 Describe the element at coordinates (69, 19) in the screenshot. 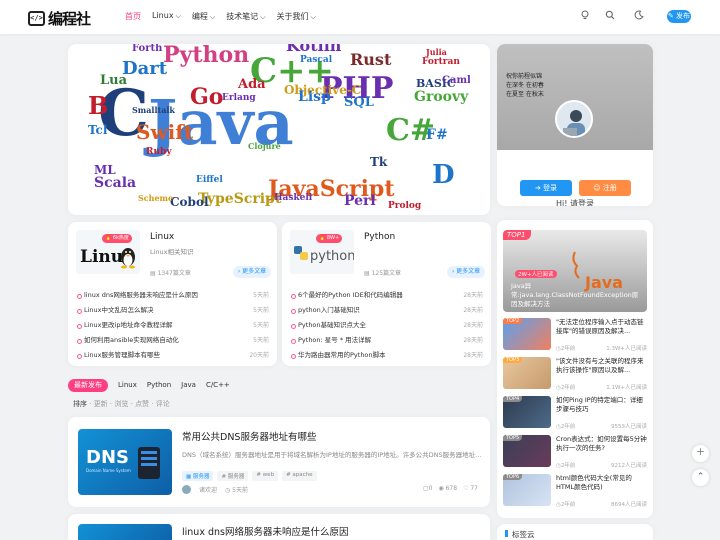

I see `site-name: 编程社` at that location.